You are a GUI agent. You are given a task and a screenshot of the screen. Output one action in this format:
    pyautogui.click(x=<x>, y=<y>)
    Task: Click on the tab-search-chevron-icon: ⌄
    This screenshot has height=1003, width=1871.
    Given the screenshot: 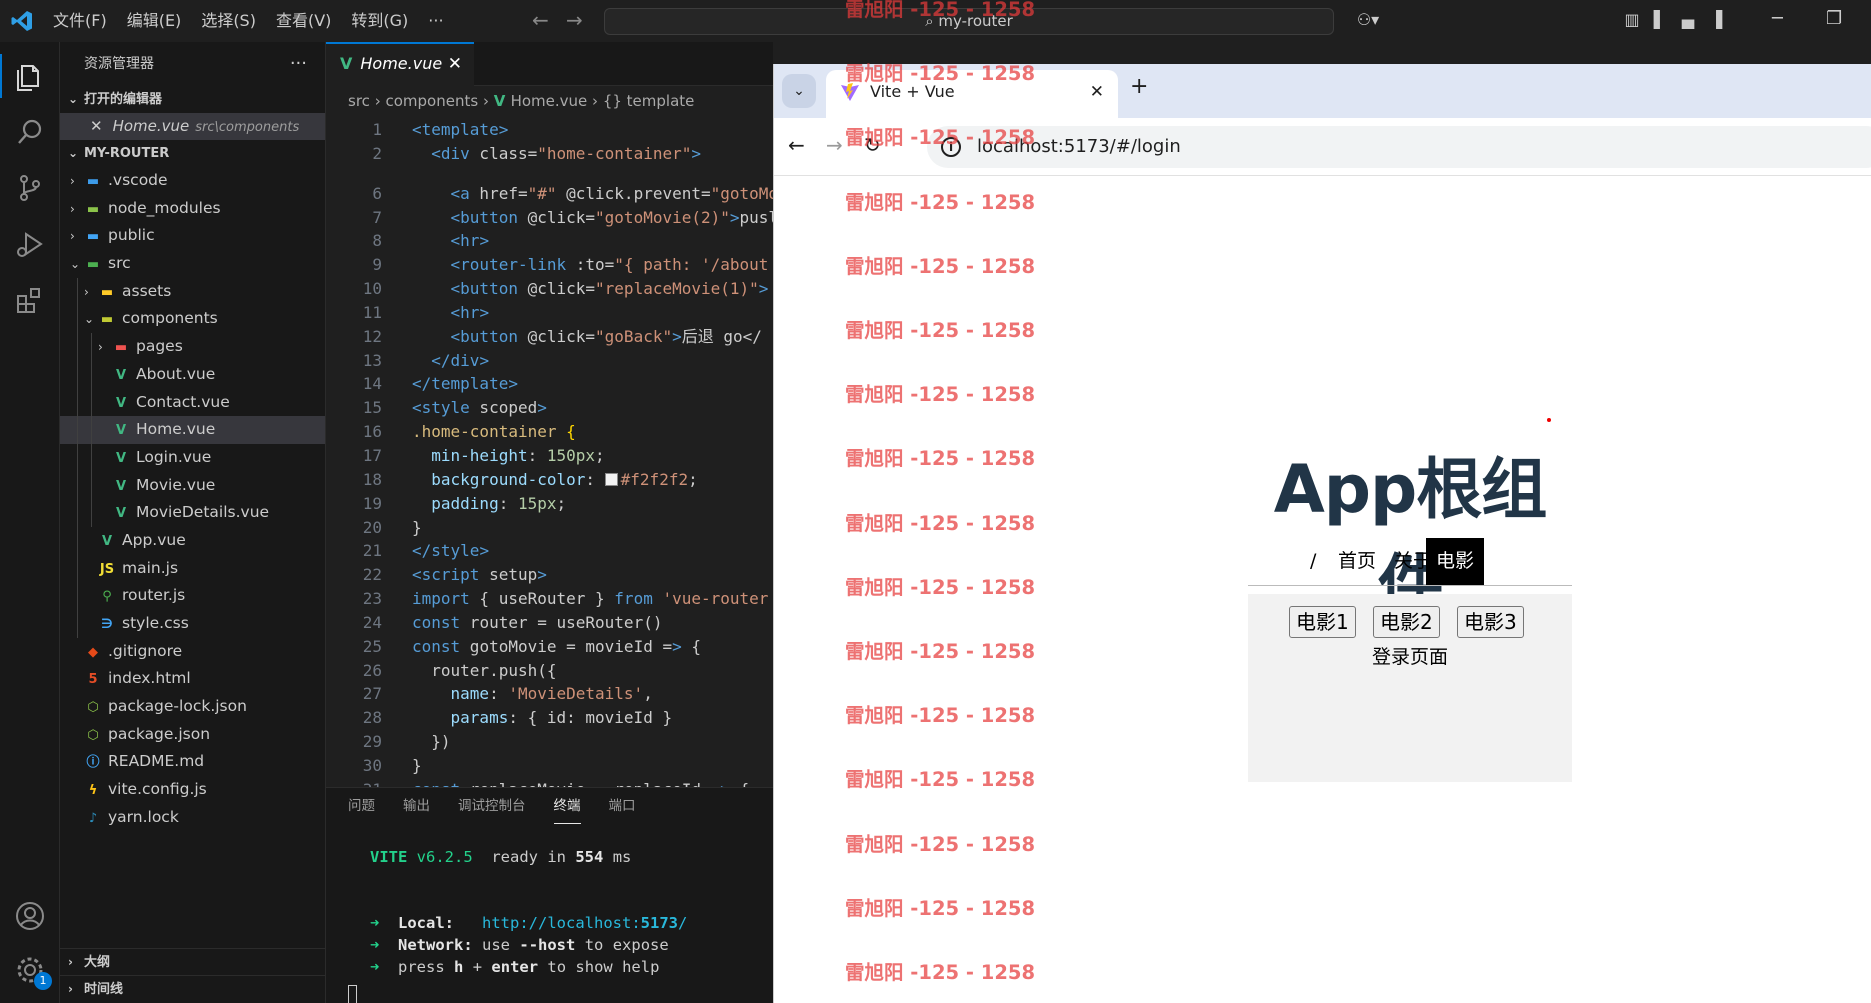 What is the action you would take?
    pyautogui.click(x=799, y=91)
    